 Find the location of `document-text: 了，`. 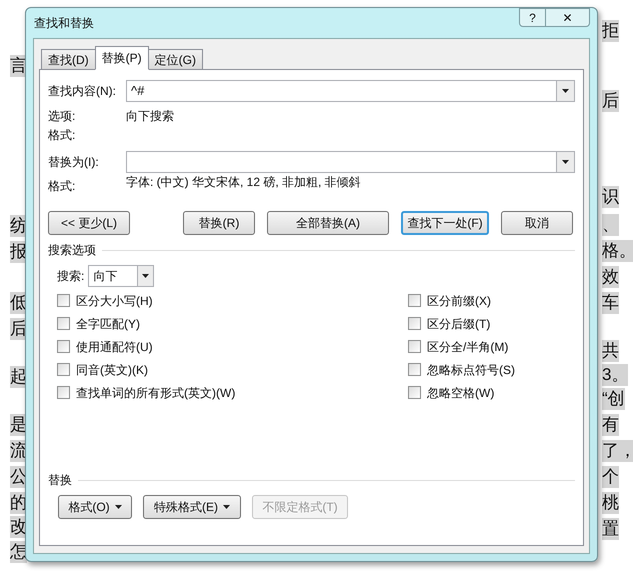

document-text: 了， is located at coordinates (617, 451).